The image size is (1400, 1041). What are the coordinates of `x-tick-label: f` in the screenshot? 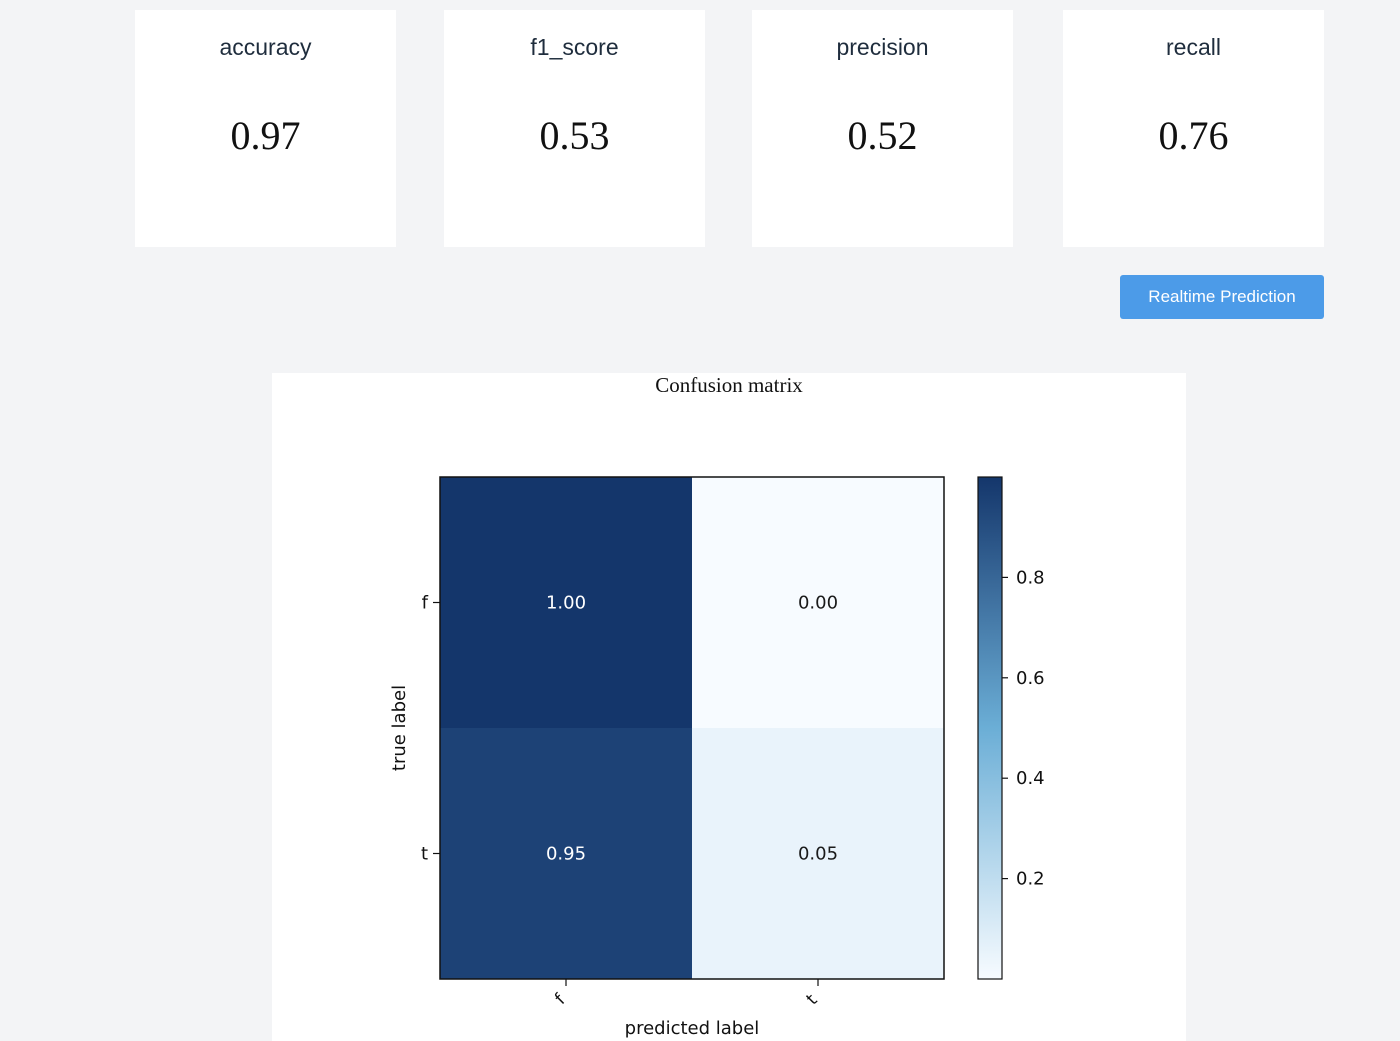 It's located at (560, 999).